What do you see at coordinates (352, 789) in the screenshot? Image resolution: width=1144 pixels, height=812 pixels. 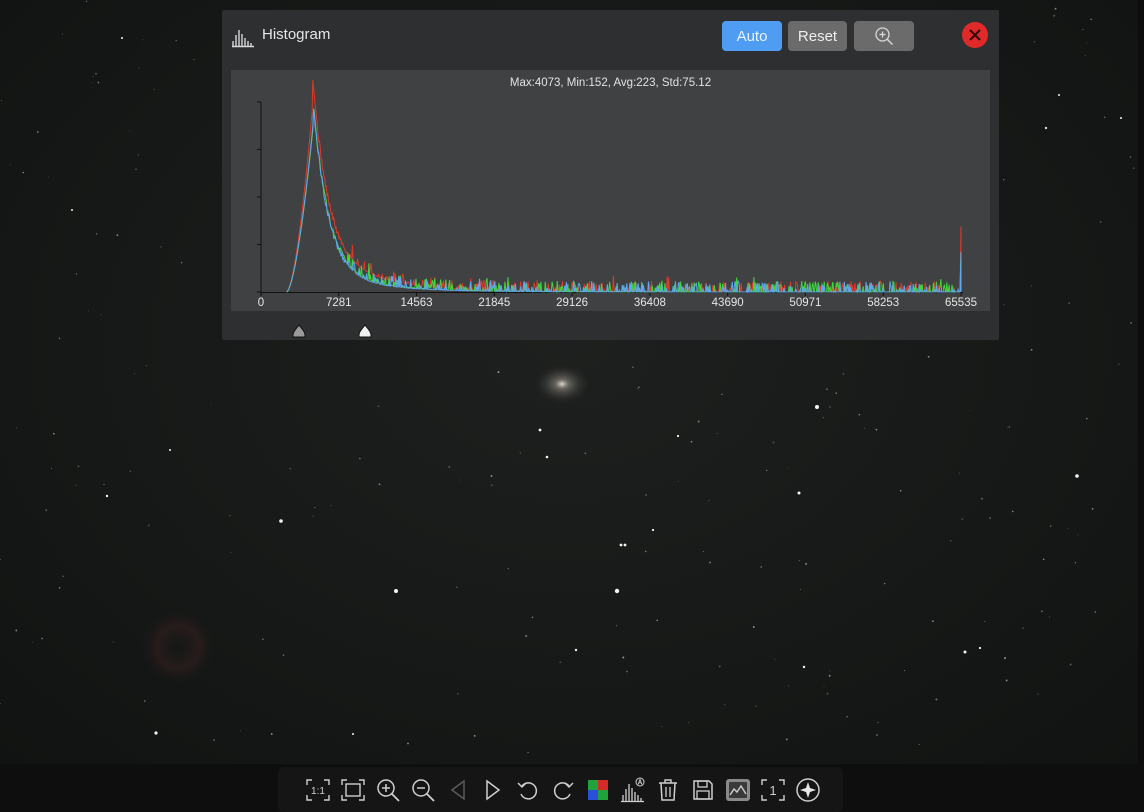 I see `fit-window-button` at bounding box center [352, 789].